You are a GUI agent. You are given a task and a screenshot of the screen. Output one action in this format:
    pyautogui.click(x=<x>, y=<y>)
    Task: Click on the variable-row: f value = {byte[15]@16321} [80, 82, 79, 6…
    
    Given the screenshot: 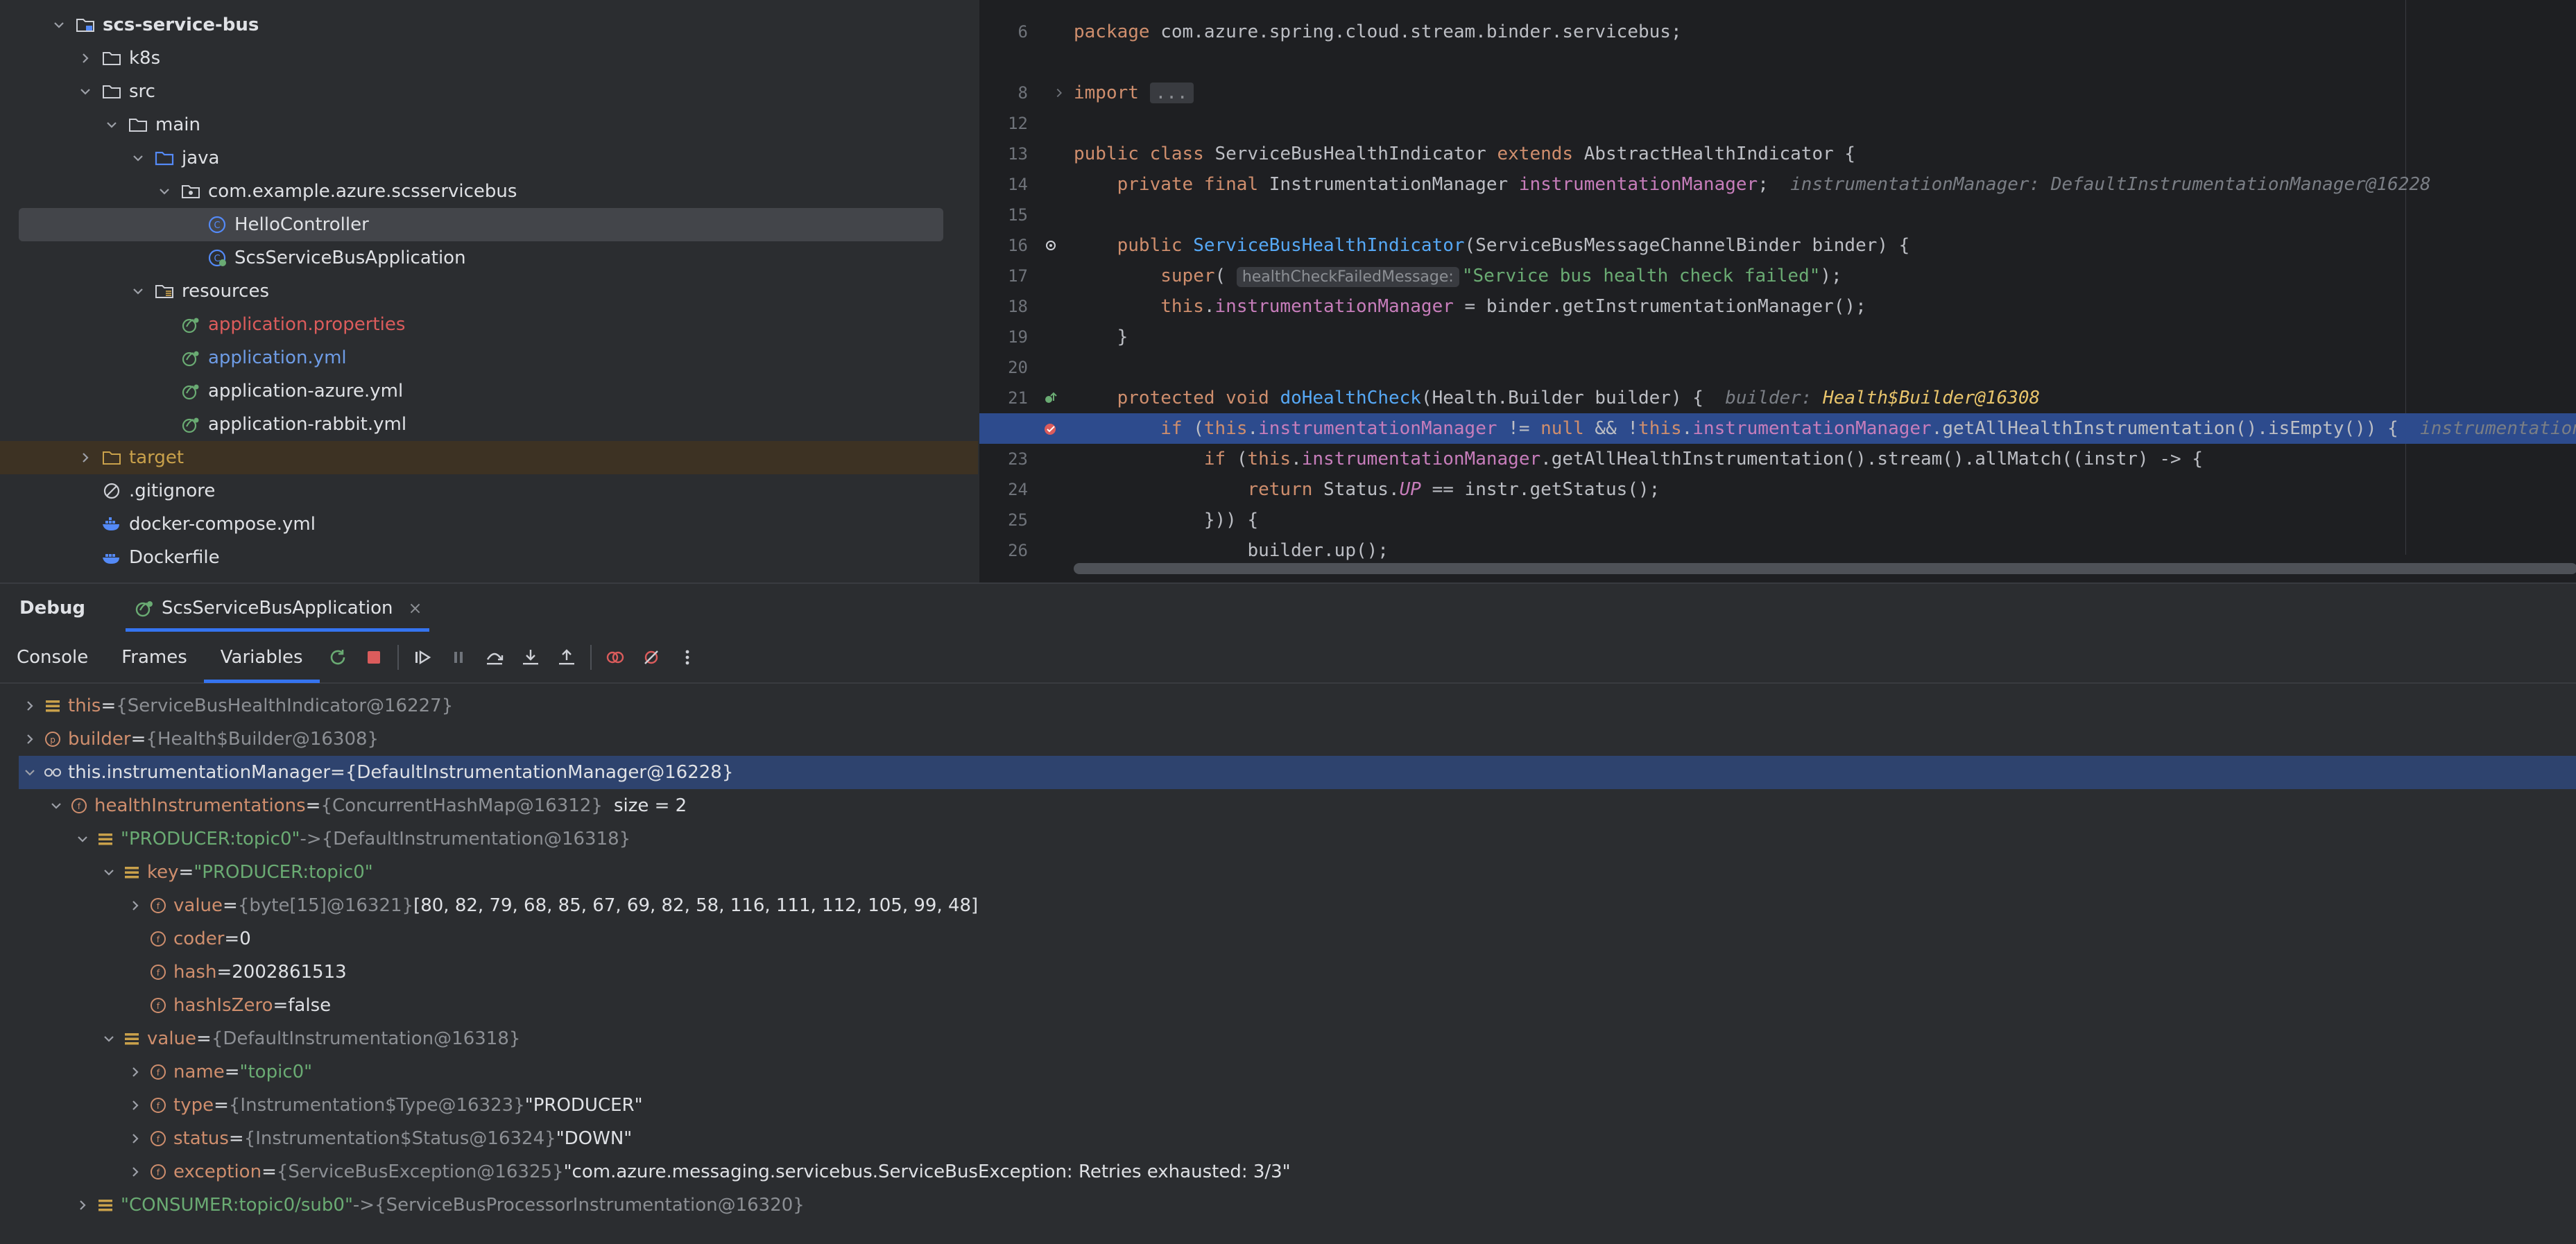 What is the action you would take?
    pyautogui.click(x=1288, y=905)
    